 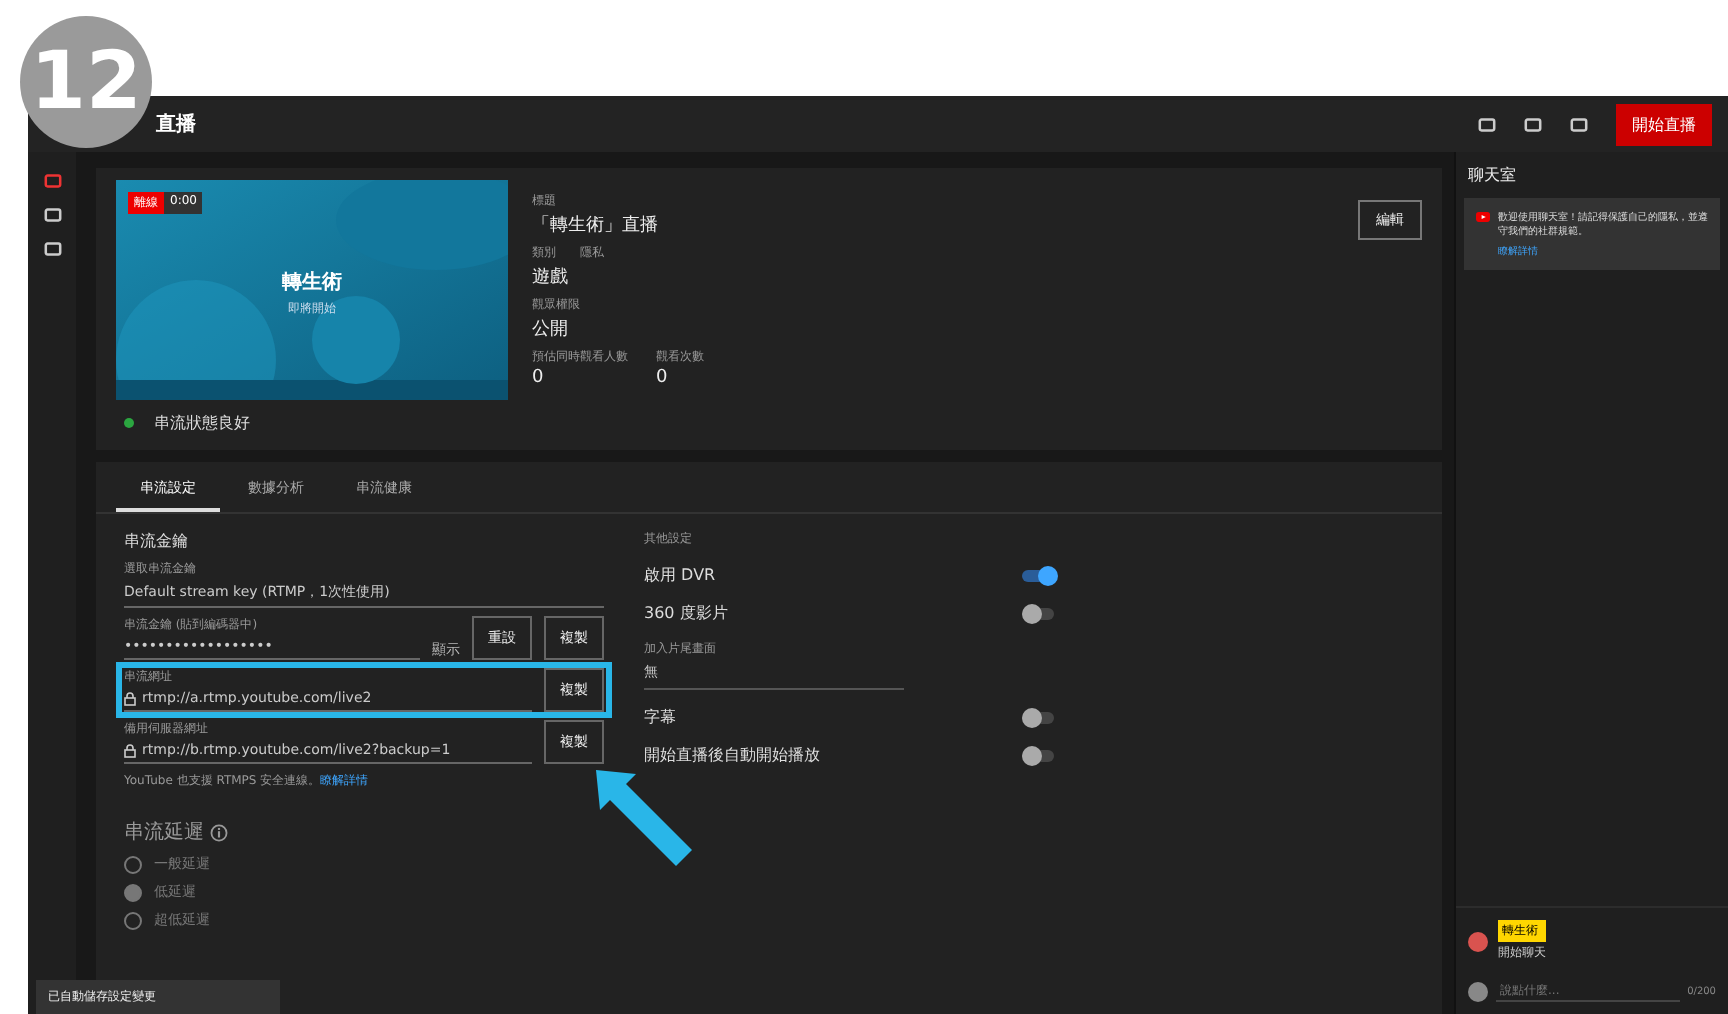 What do you see at coordinates (680, 575) in the screenshot?
I see `toggle-label: 啟用 DVR` at bounding box center [680, 575].